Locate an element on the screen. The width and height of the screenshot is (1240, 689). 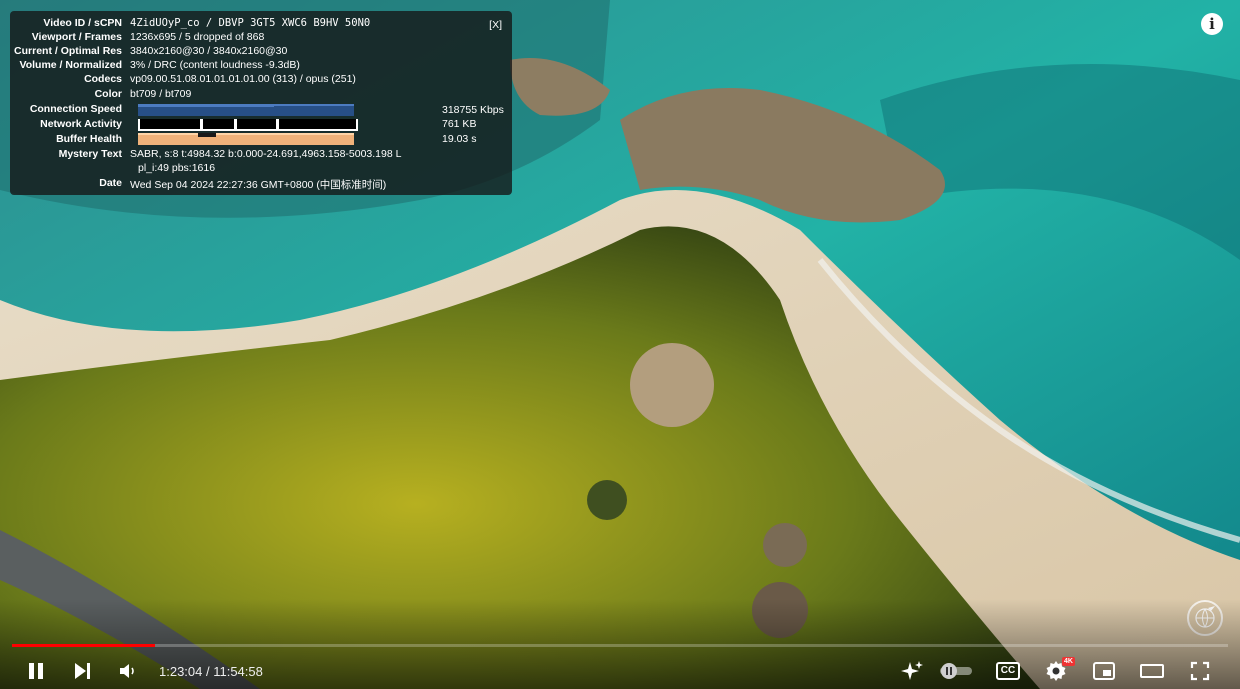
pause-button is located at coordinates (36, 671).